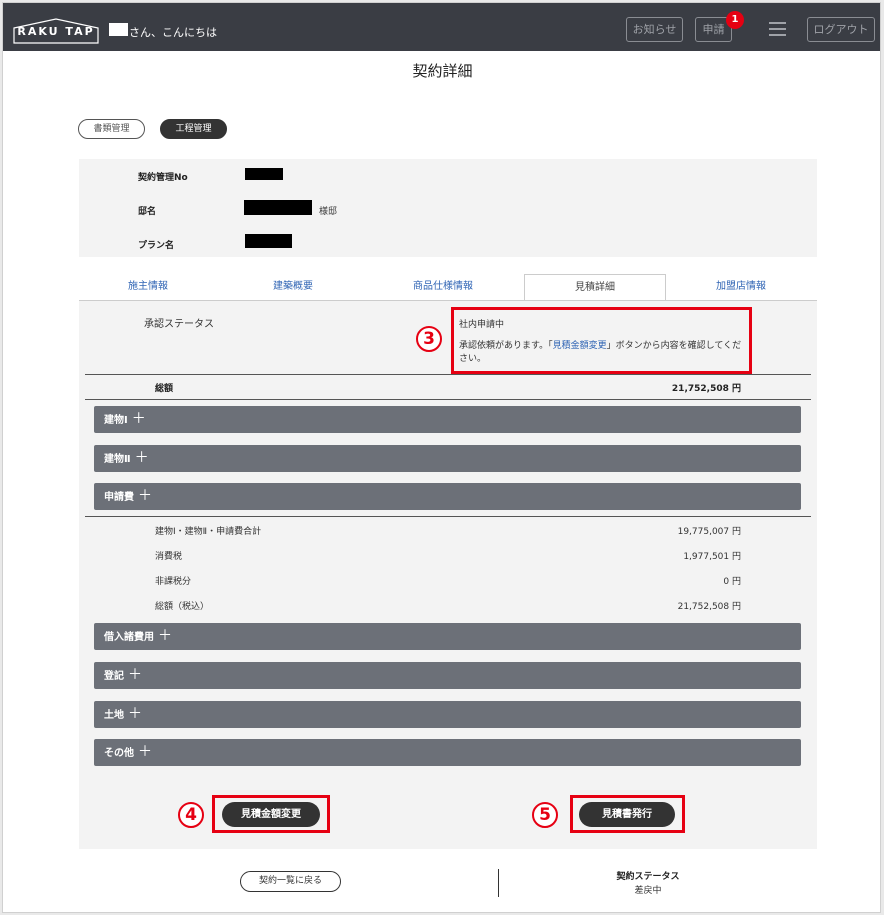 This screenshot has height=915, width=884. Describe the element at coordinates (654, 29) in the screenshot. I see `news-button: お知らせ` at that location.